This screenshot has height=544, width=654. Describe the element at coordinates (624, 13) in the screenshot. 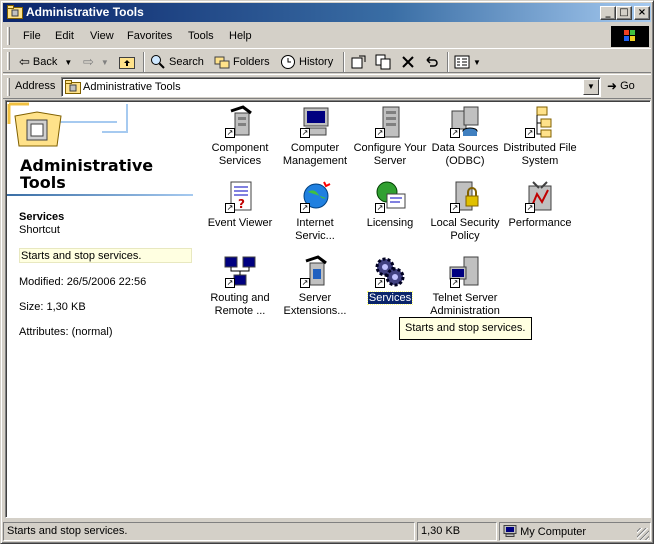

I see `maximize-button: □` at that location.